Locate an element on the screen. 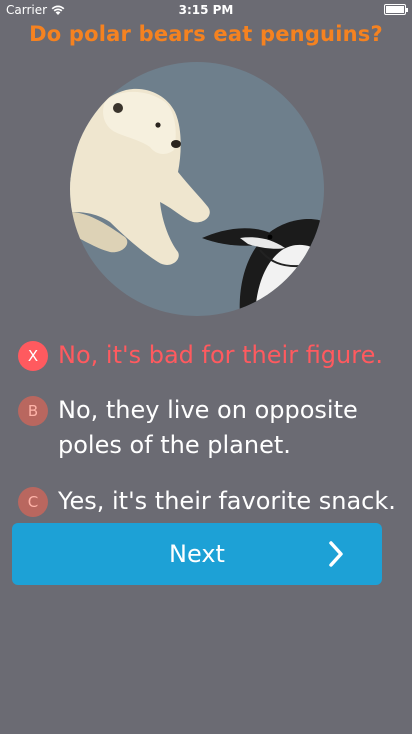 The width and height of the screenshot is (412, 734). question-title: Do polar bears eat penguins? is located at coordinates (206, 34).